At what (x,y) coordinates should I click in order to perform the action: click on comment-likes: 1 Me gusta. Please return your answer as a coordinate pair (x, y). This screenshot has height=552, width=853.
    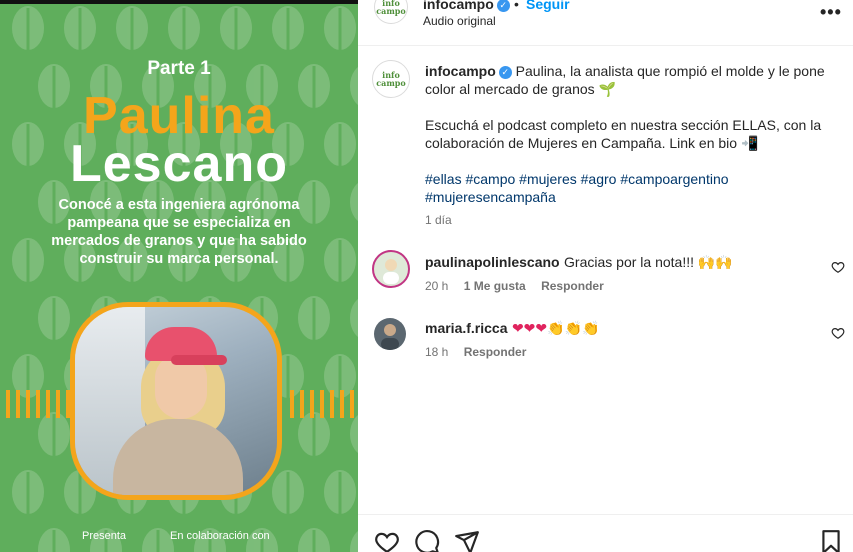
    Looking at the image, I should click on (495, 286).